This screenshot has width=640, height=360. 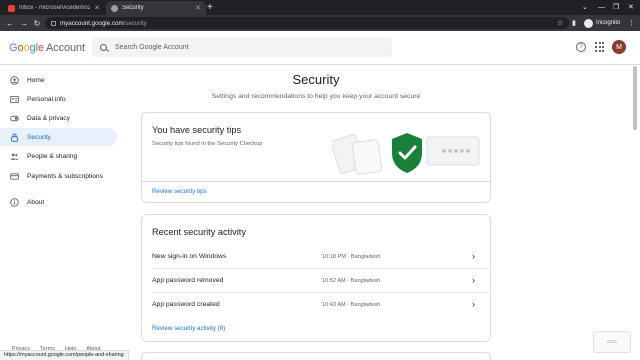 I want to click on bookmark-star-icon: ☆, so click(x=560, y=23).